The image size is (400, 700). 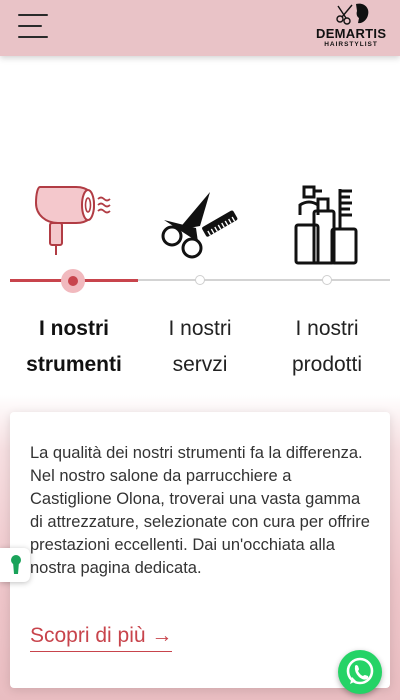 I want to click on bottles-icon, so click(x=328, y=226).